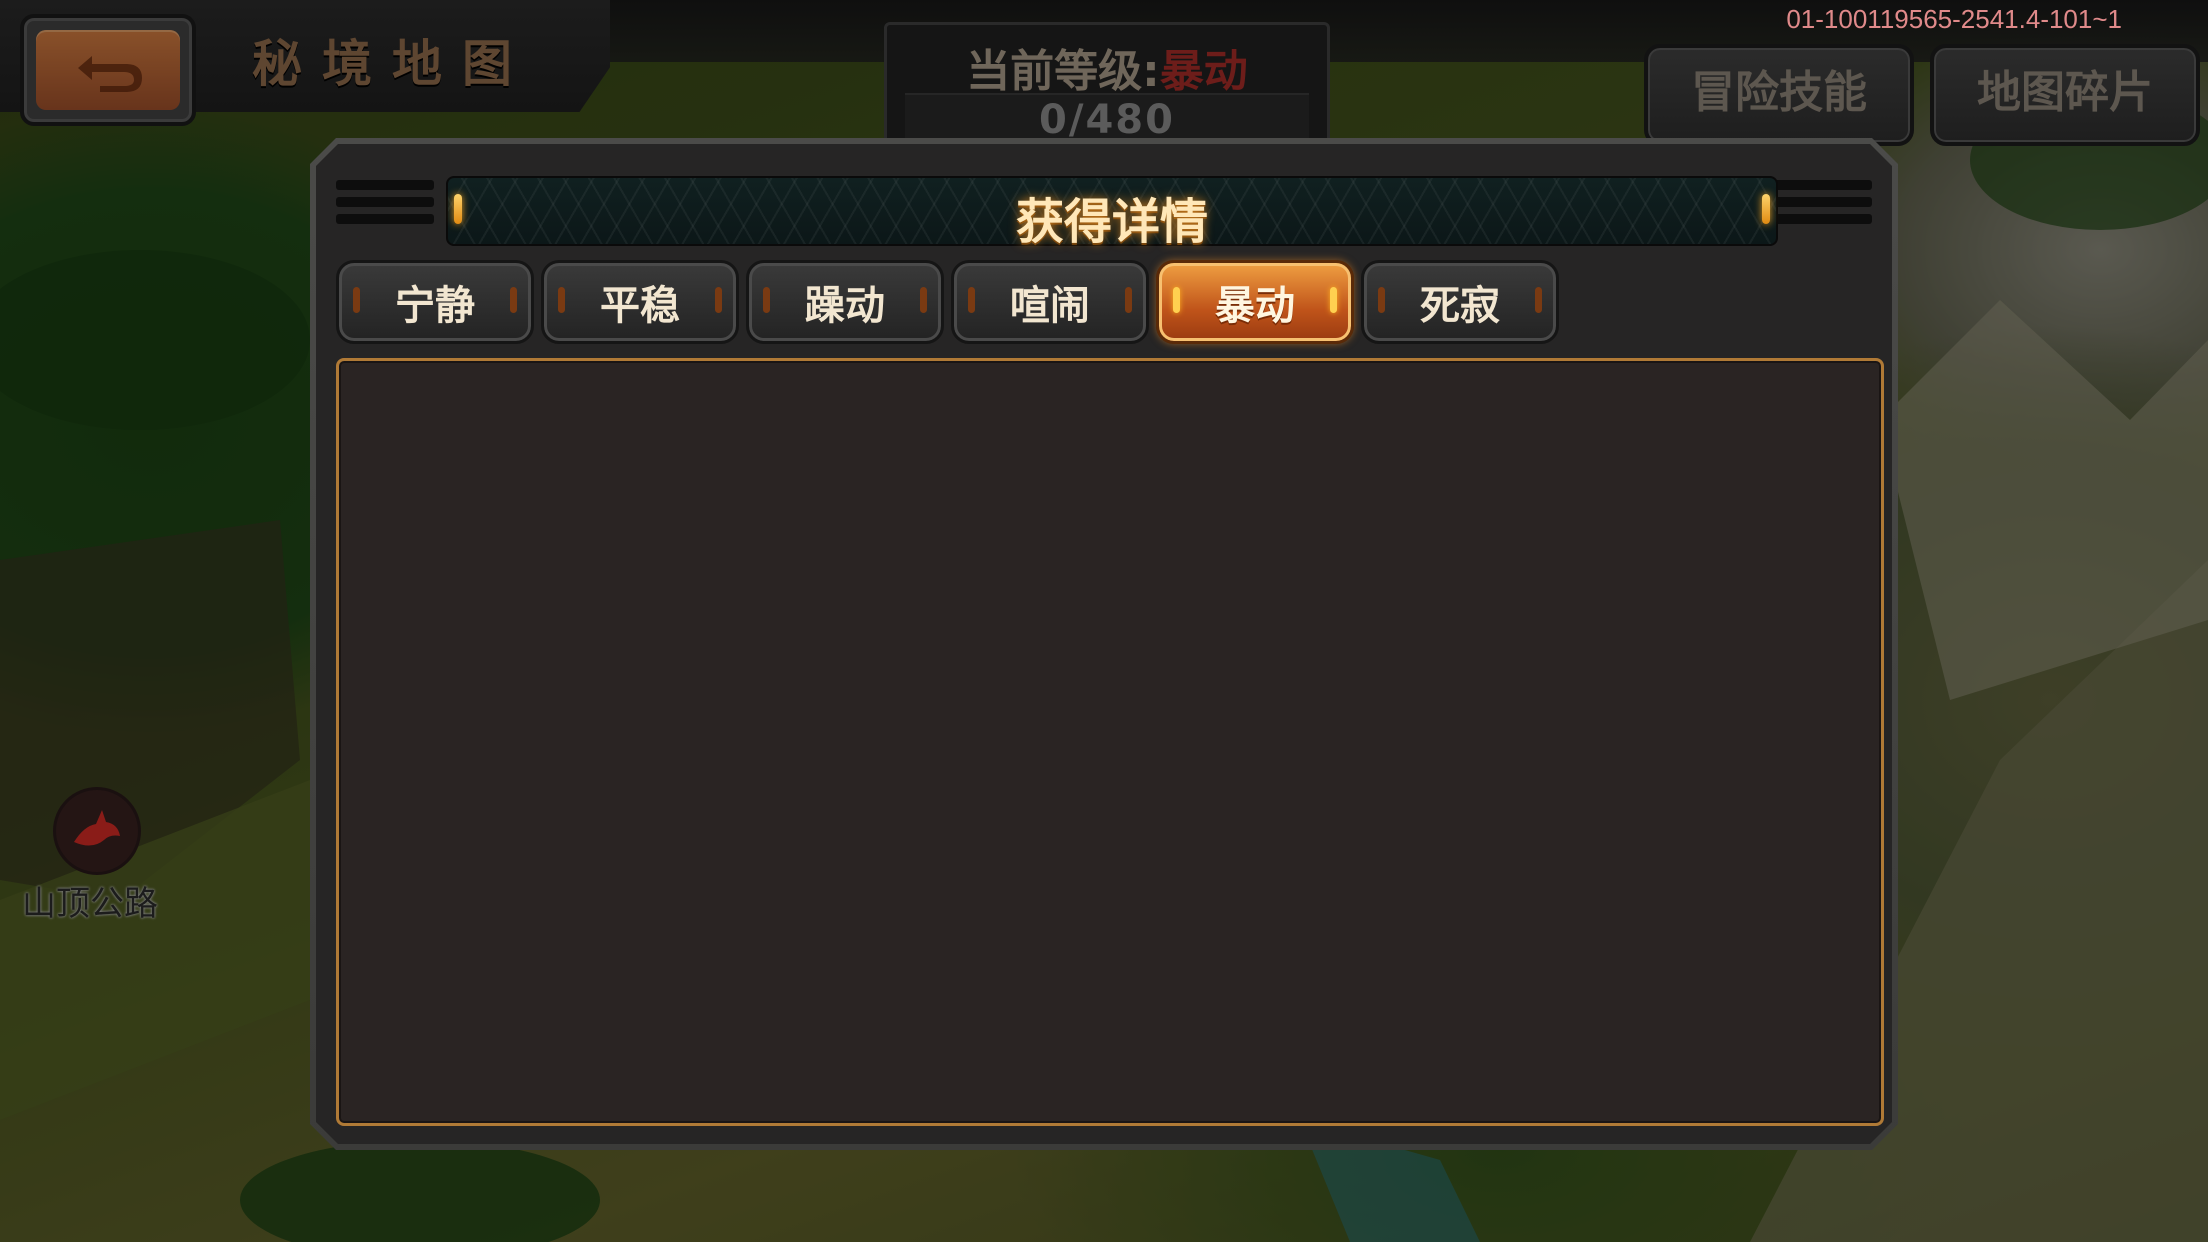 The image size is (2208, 1242). Describe the element at coordinates (1063, 71) in the screenshot. I see `level-label: 当前等级:` at that location.